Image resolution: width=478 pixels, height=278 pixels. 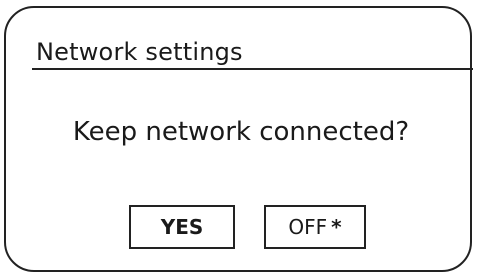 What do you see at coordinates (252, 69) in the screenshot?
I see `title-divider` at bounding box center [252, 69].